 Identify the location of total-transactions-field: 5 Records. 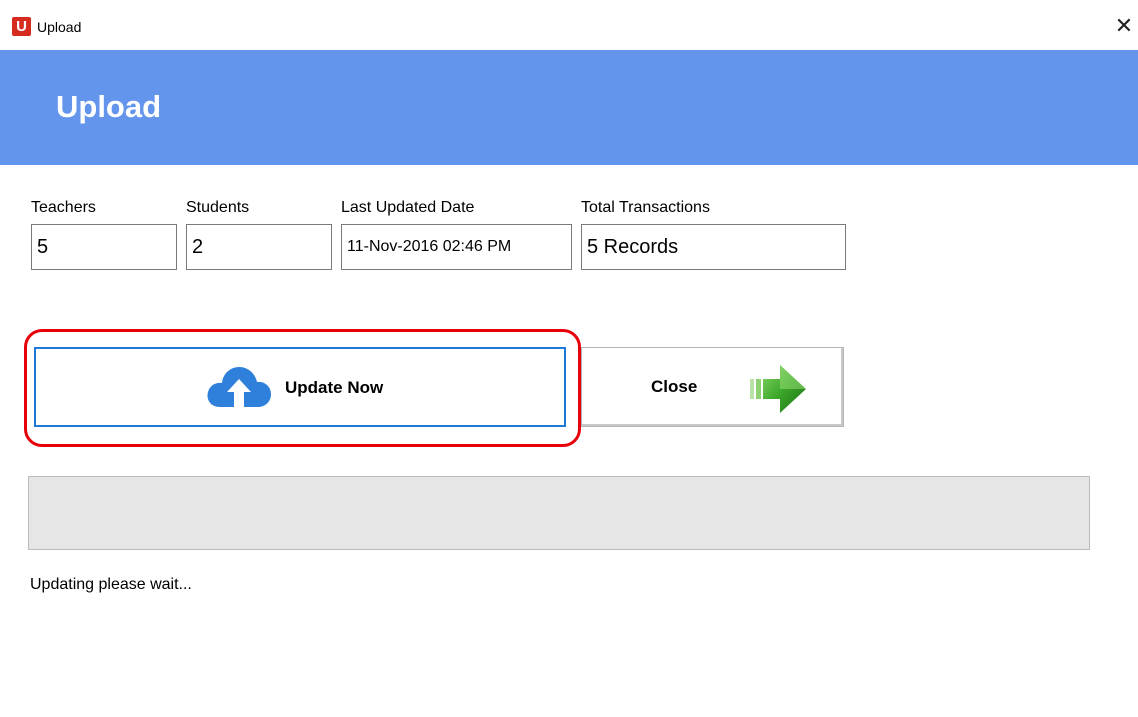
(713, 247).